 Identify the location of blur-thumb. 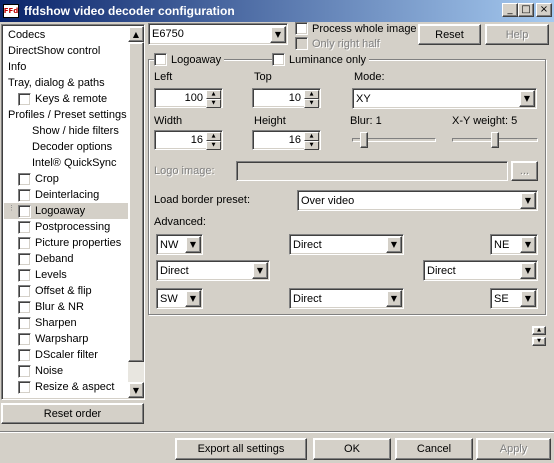
(364, 140).